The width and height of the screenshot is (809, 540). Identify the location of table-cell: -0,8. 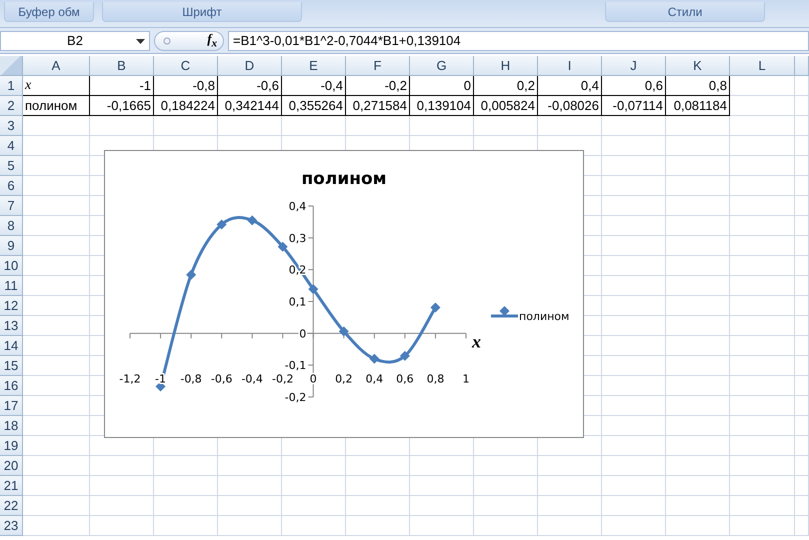
(186, 86).